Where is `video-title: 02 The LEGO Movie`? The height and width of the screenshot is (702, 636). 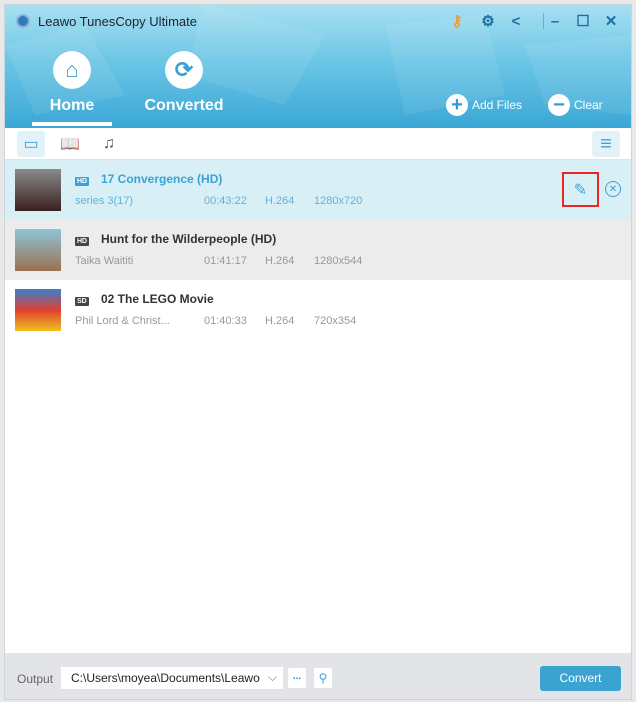
video-title: 02 The LEGO Movie is located at coordinates (157, 299).